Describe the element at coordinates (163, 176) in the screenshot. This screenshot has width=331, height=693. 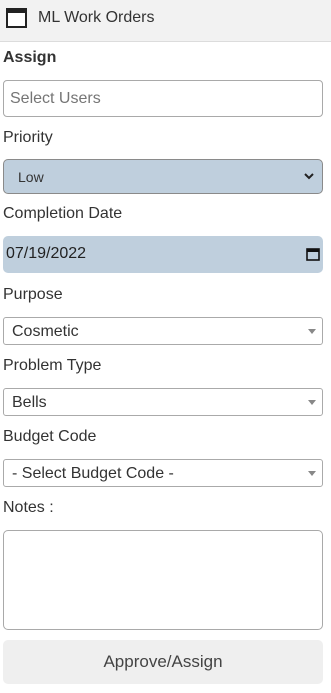
I see `priority-select: Low` at that location.